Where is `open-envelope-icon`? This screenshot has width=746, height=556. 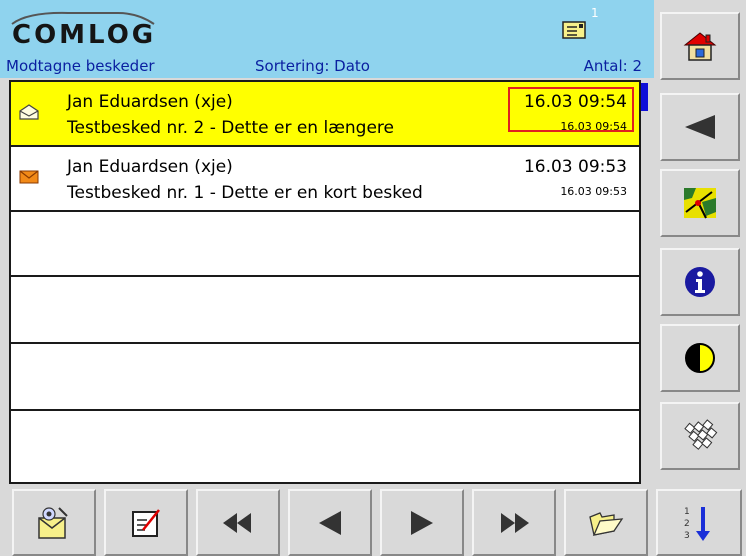
open-envelope-icon is located at coordinates (29, 112).